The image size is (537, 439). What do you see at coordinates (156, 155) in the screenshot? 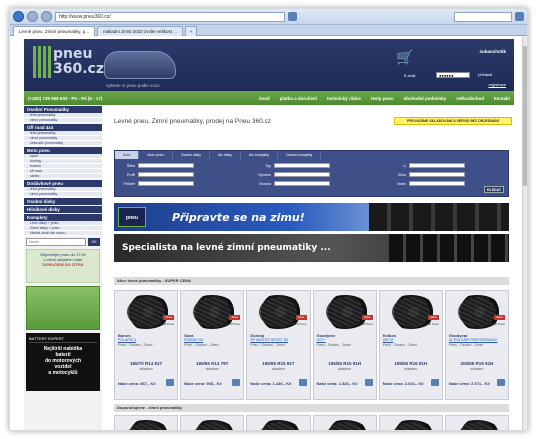
I see `finder-tab: Moto pneu` at bounding box center [156, 155].